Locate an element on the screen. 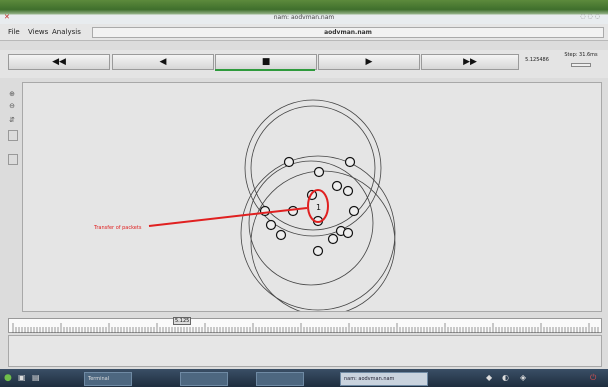 Image resolution: width=608 pixels, height=387 pixels. timeline-ruler: 5.125 is located at coordinates (305, 325).